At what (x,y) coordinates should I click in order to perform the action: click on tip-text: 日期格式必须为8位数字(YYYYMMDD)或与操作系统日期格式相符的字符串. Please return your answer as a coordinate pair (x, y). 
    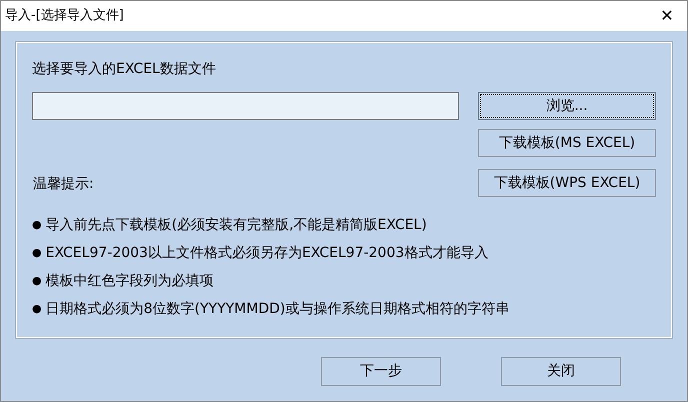
    Looking at the image, I should click on (278, 309).